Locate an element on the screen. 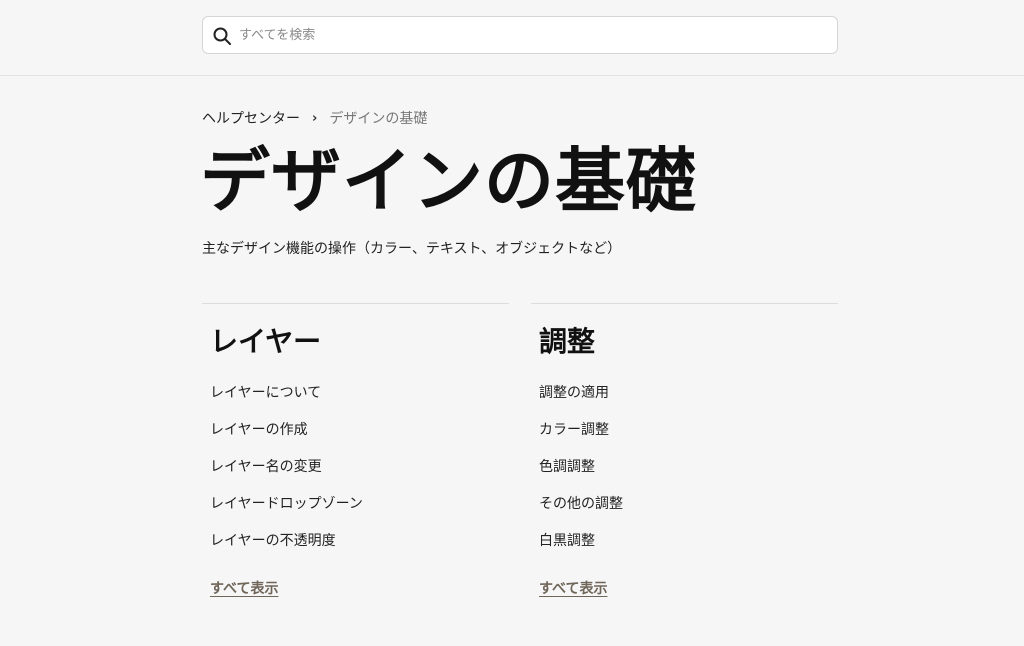 The width and height of the screenshot is (1024, 646). article-link: その他の調整 is located at coordinates (581, 511).